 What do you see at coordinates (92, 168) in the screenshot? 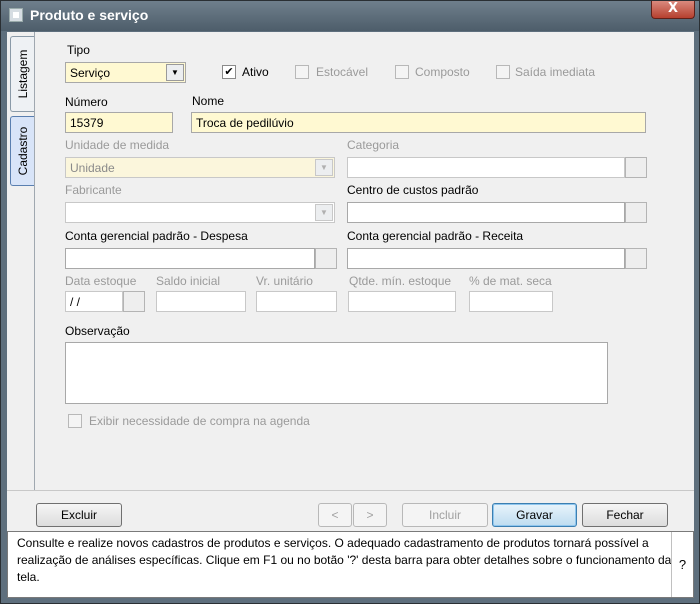
I see `unidade-medida-value: Unidade` at bounding box center [92, 168].